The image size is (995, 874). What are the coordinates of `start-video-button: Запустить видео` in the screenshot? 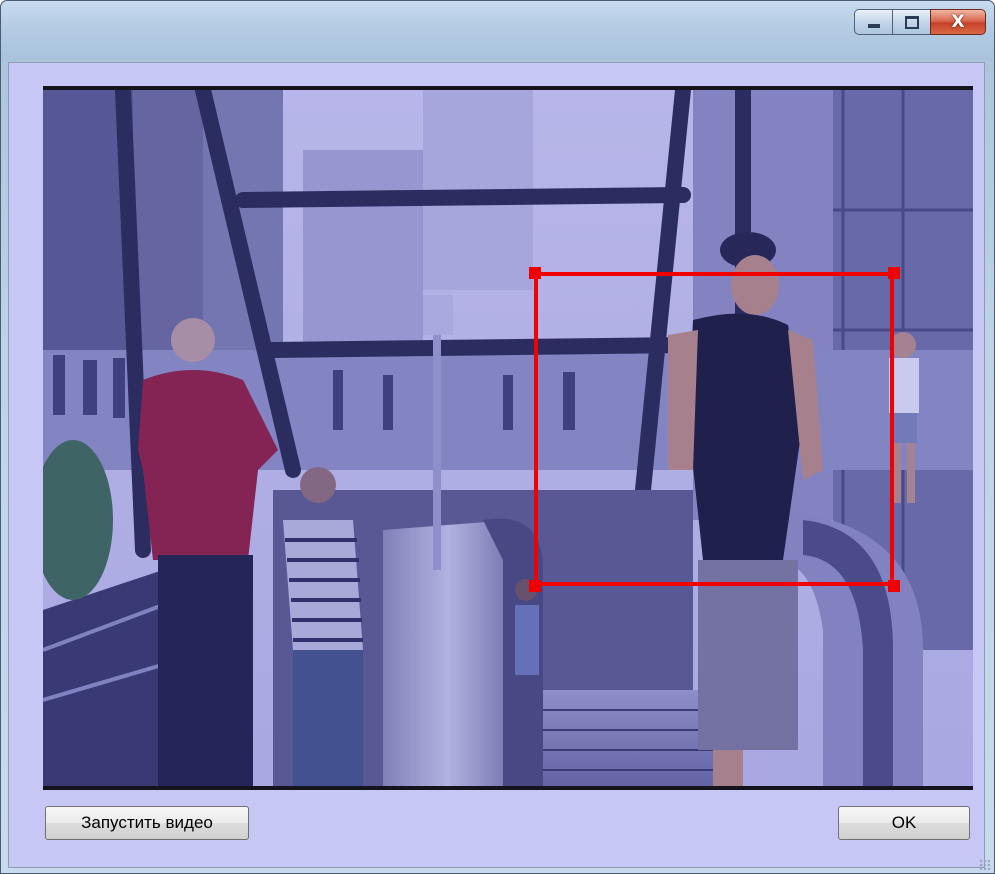 It's located at (147, 823).